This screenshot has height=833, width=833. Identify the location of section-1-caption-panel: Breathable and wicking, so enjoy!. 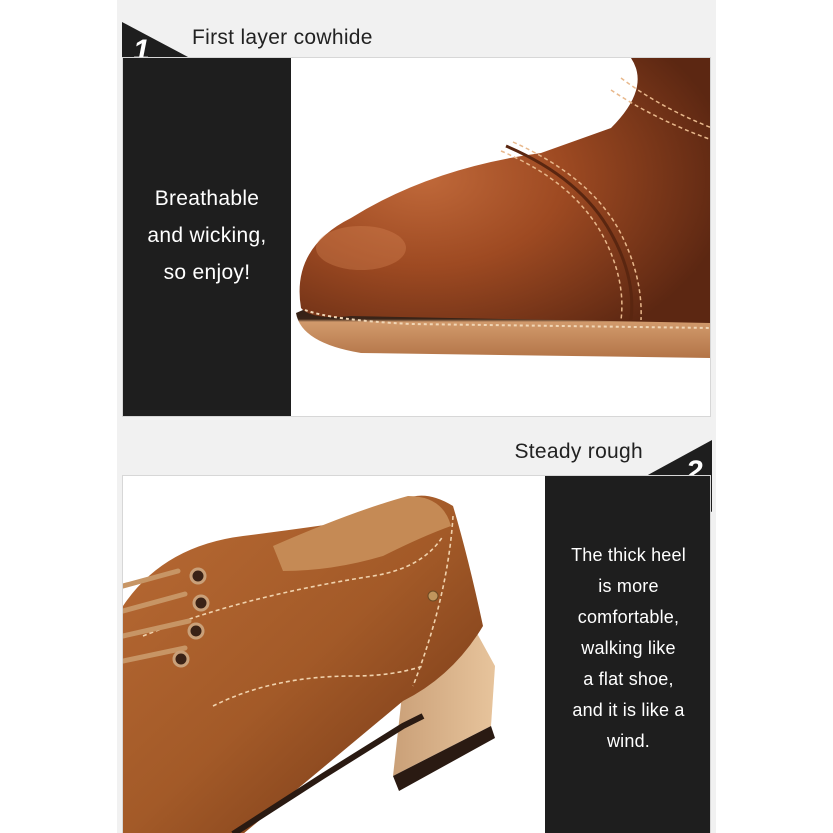
(207, 237).